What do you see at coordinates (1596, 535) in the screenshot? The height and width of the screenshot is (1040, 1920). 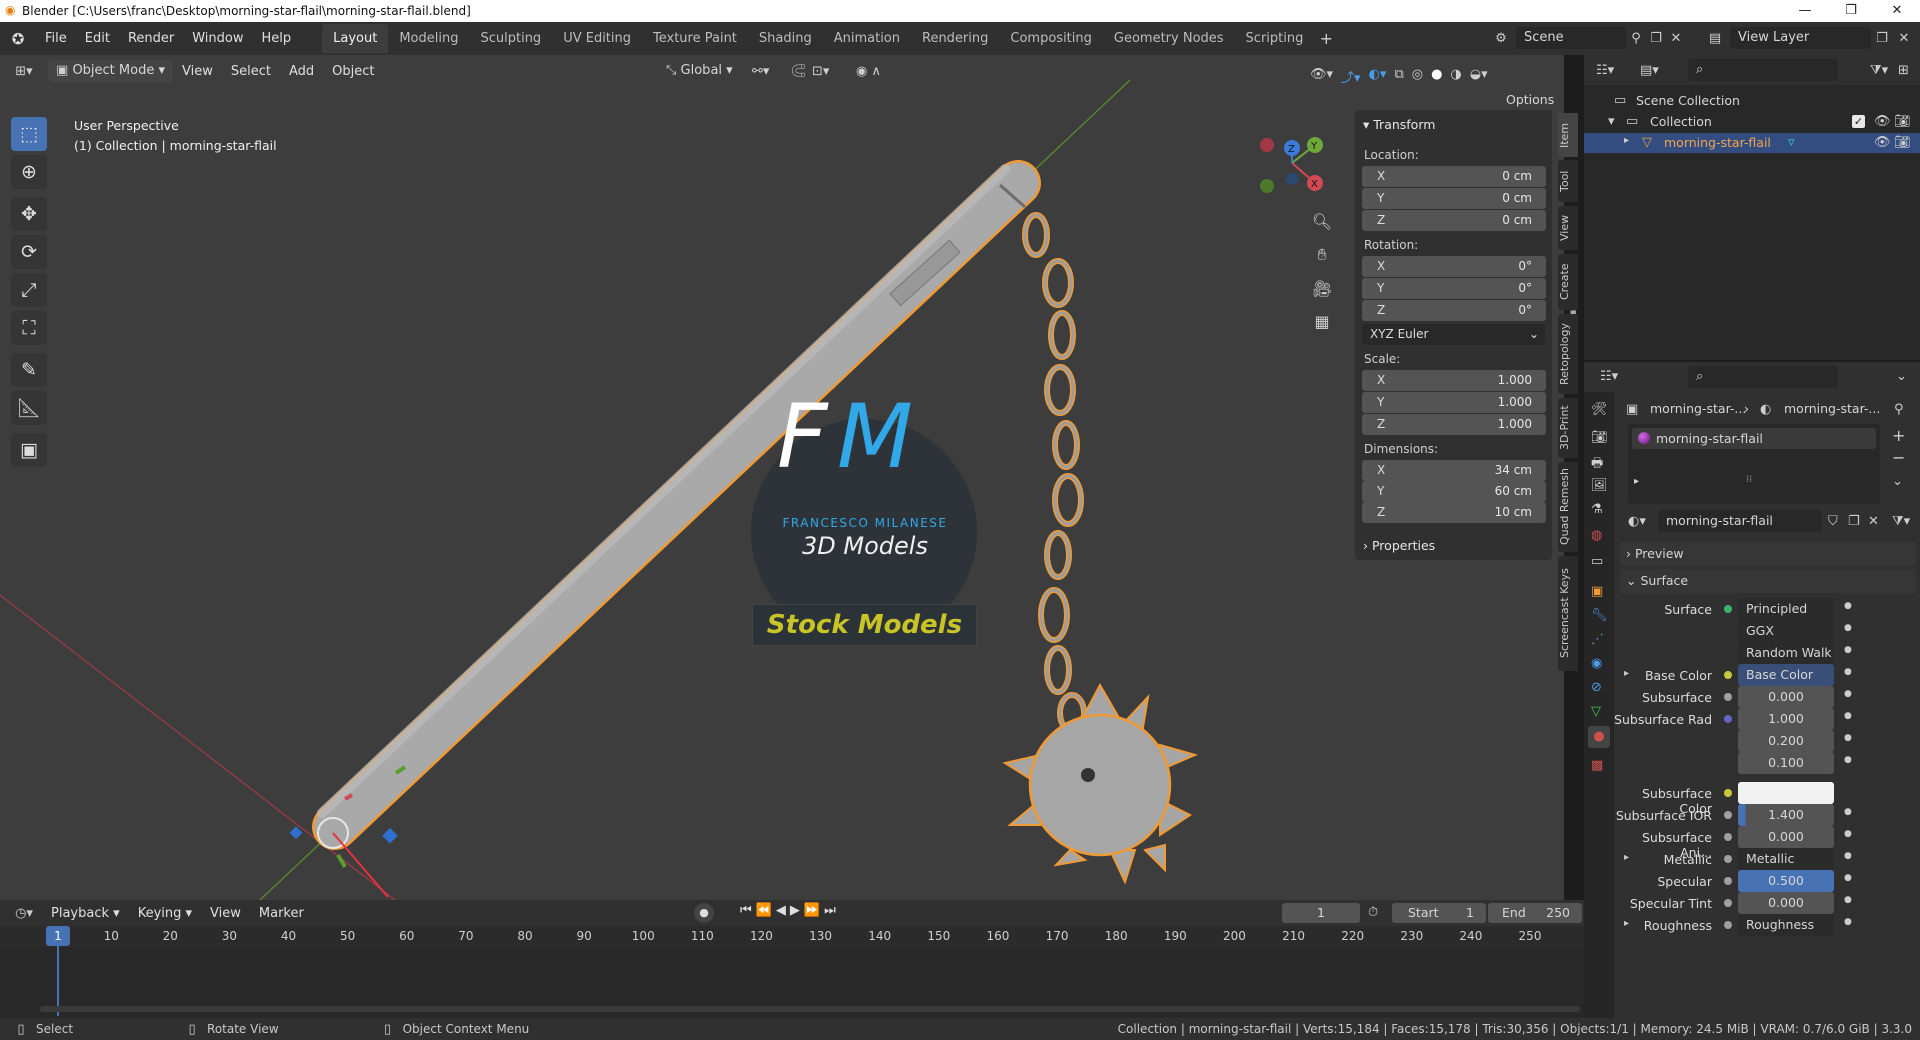 I see `world-tab-icon: ◍` at bounding box center [1596, 535].